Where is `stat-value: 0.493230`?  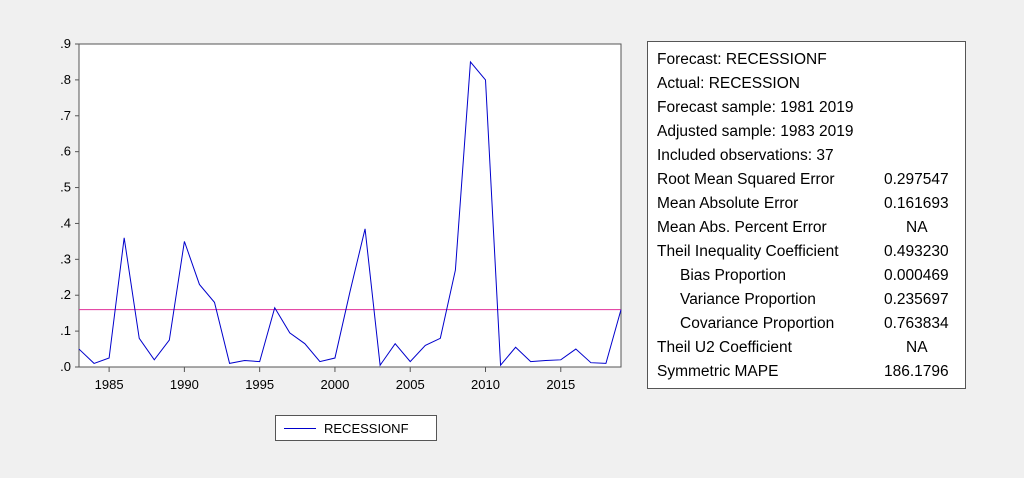 stat-value: 0.493230 is located at coordinates (916, 251).